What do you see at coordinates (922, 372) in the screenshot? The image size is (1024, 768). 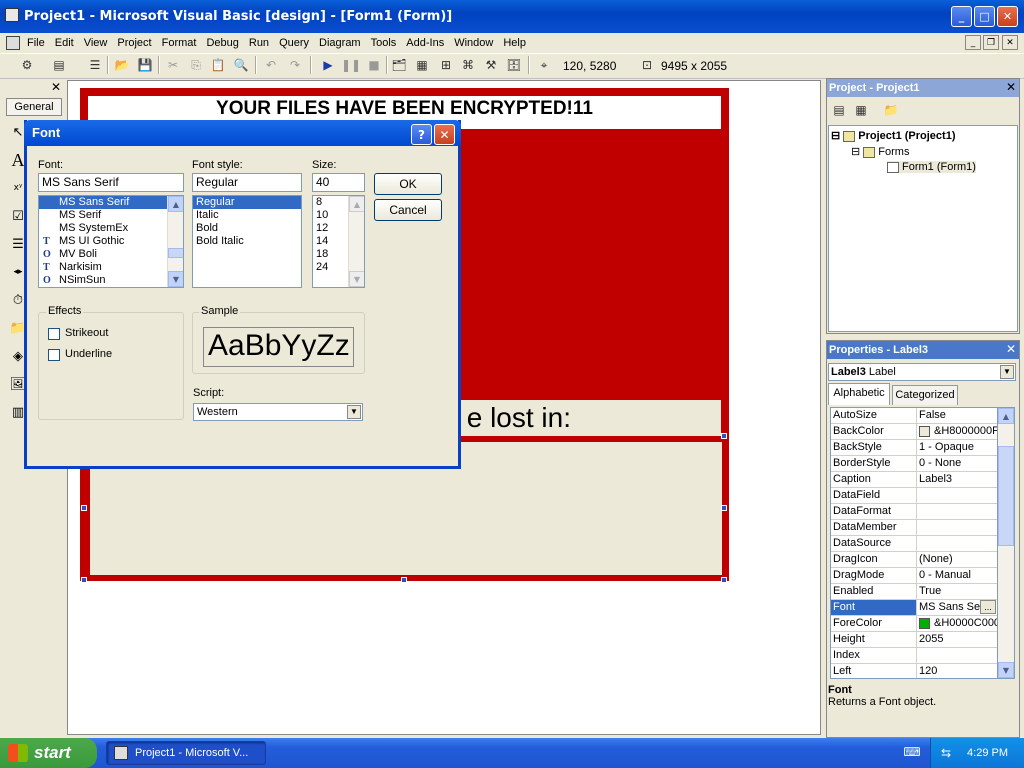 I see `object-selector: Label3 Label ▼` at bounding box center [922, 372].